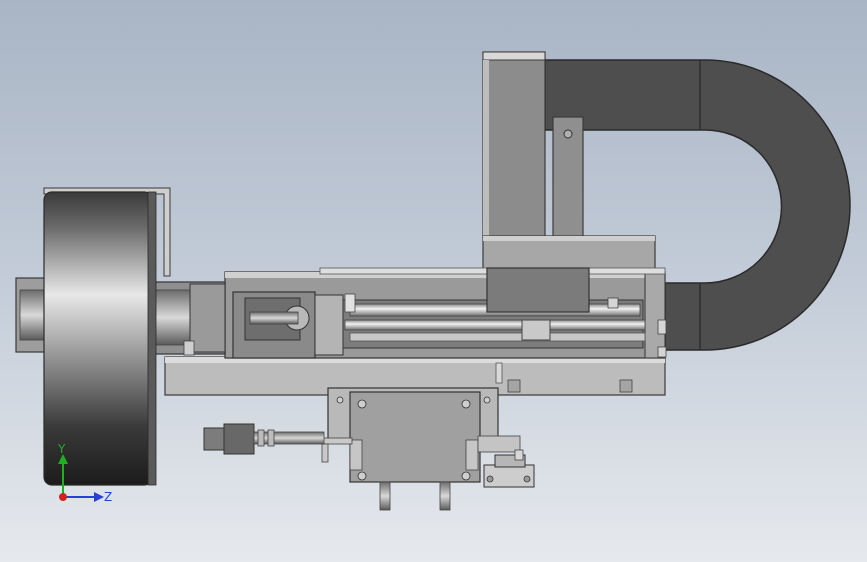  What do you see at coordinates (108, 497) in the screenshot?
I see `z-axis-label: Z` at bounding box center [108, 497].